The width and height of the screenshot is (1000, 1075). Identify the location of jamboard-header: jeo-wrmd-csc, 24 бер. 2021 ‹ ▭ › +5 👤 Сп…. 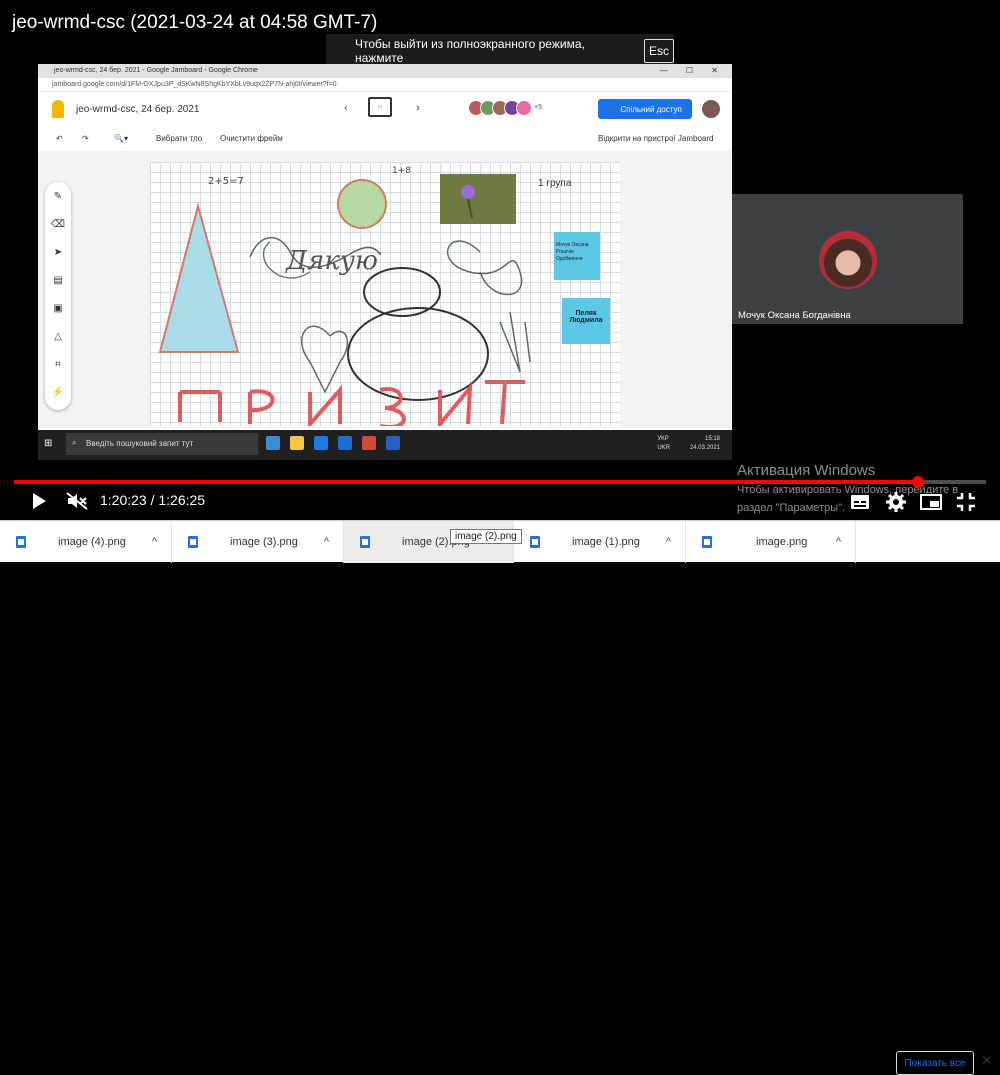
(385, 109).